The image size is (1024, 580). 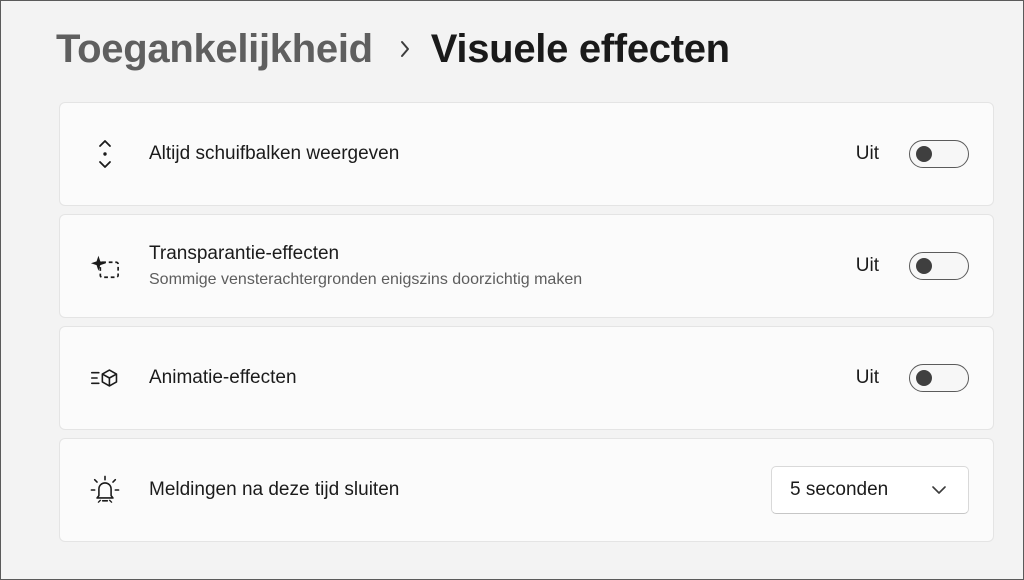 I want to click on setting-title: Altijd schuifbalken weergeven, so click(x=274, y=153).